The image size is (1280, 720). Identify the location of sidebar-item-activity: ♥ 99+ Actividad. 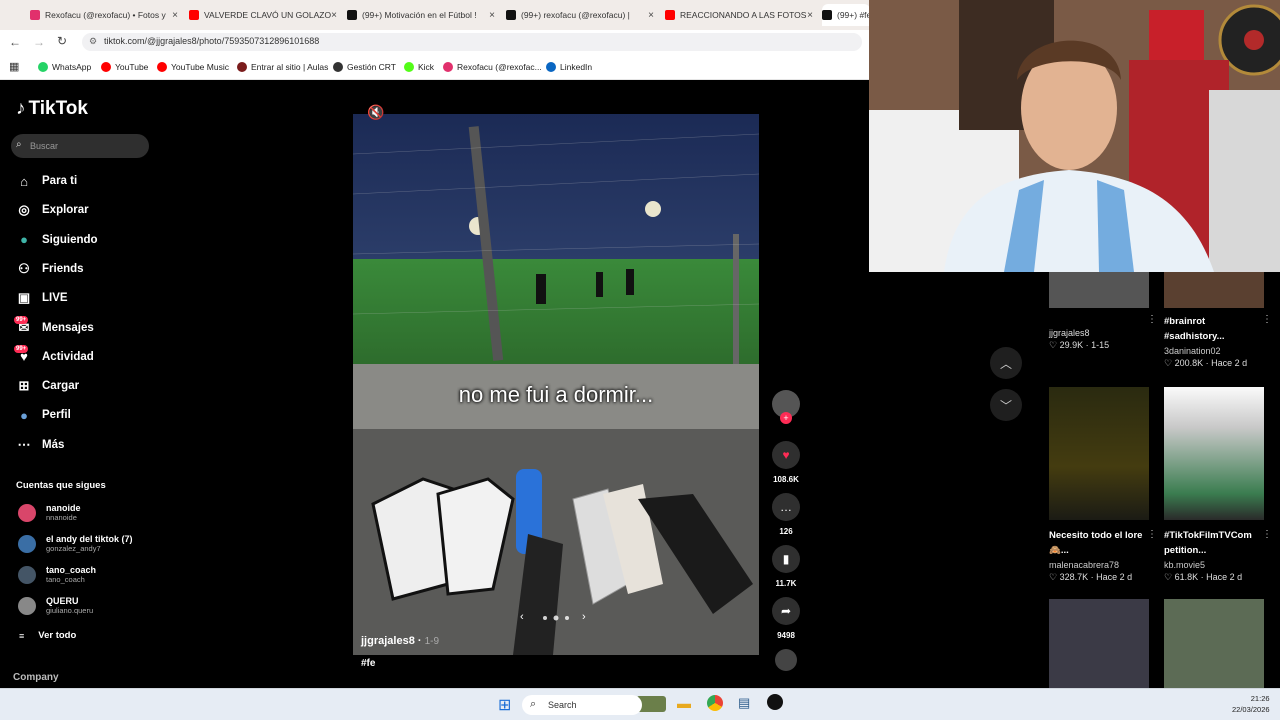
(54, 355).